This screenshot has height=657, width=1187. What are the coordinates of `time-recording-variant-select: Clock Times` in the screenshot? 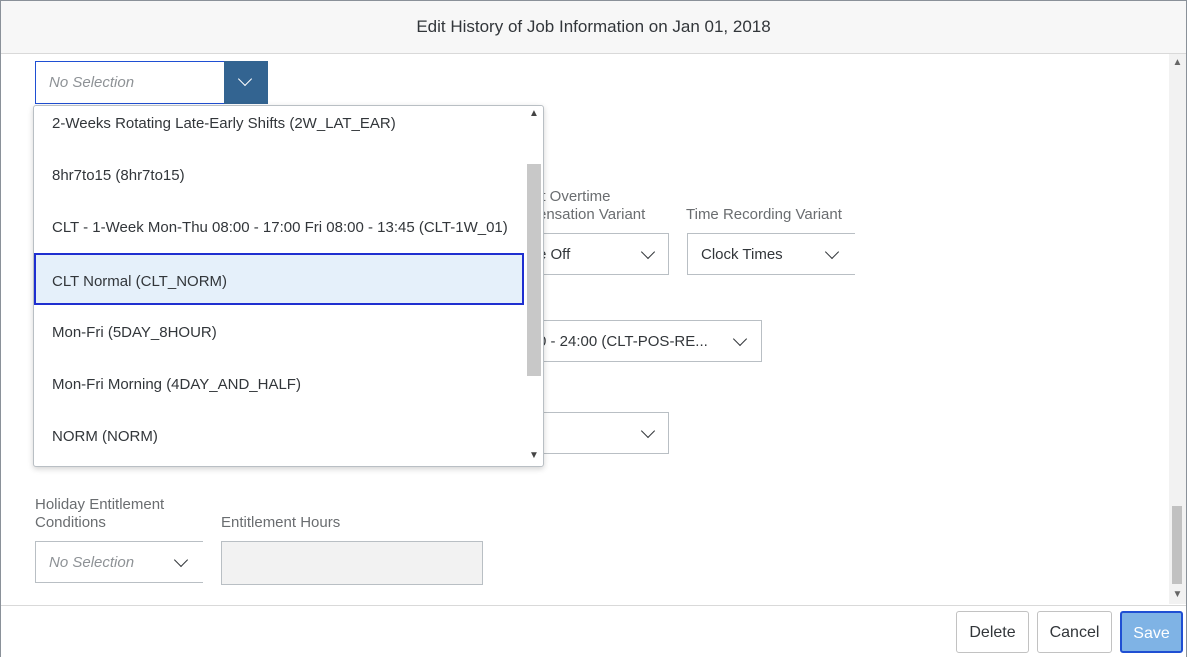 It's located at (771, 254).